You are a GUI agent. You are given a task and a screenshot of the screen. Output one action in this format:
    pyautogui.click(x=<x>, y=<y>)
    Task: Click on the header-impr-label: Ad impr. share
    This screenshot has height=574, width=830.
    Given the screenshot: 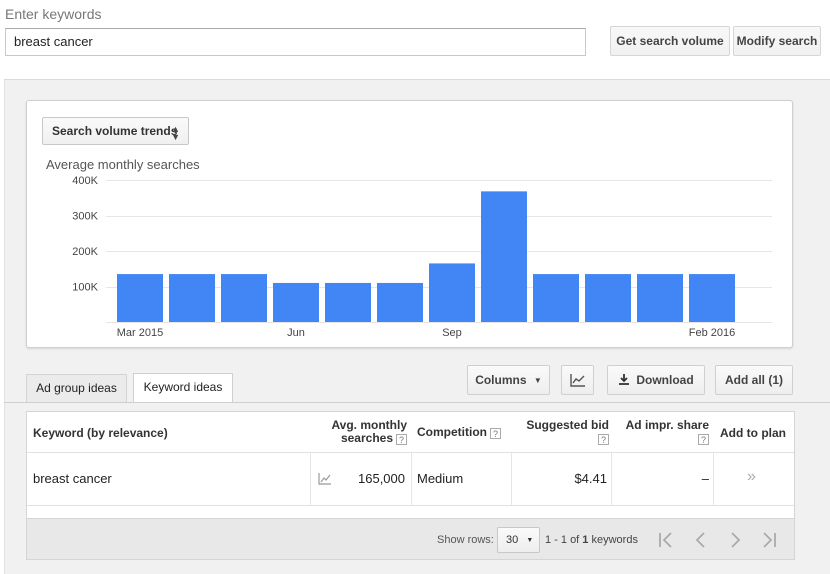 What is the action you would take?
    pyautogui.click(x=667, y=425)
    